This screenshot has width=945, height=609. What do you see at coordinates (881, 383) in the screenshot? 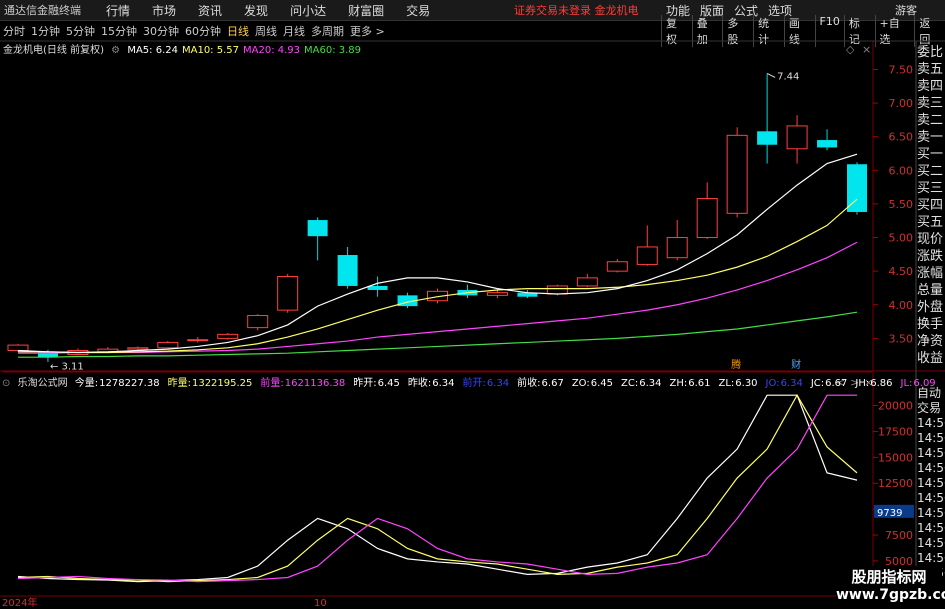
I see `indicator-value-number: 6.86` at bounding box center [881, 383].